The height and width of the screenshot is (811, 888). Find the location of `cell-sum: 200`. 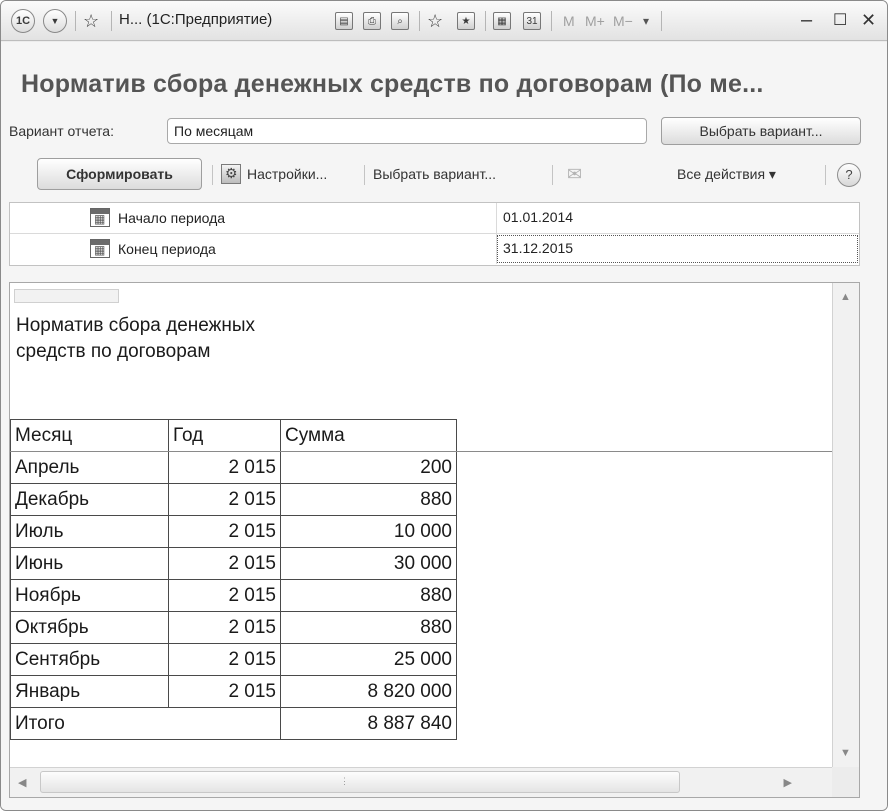

cell-sum: 200 is located at coordinates (368, 467).